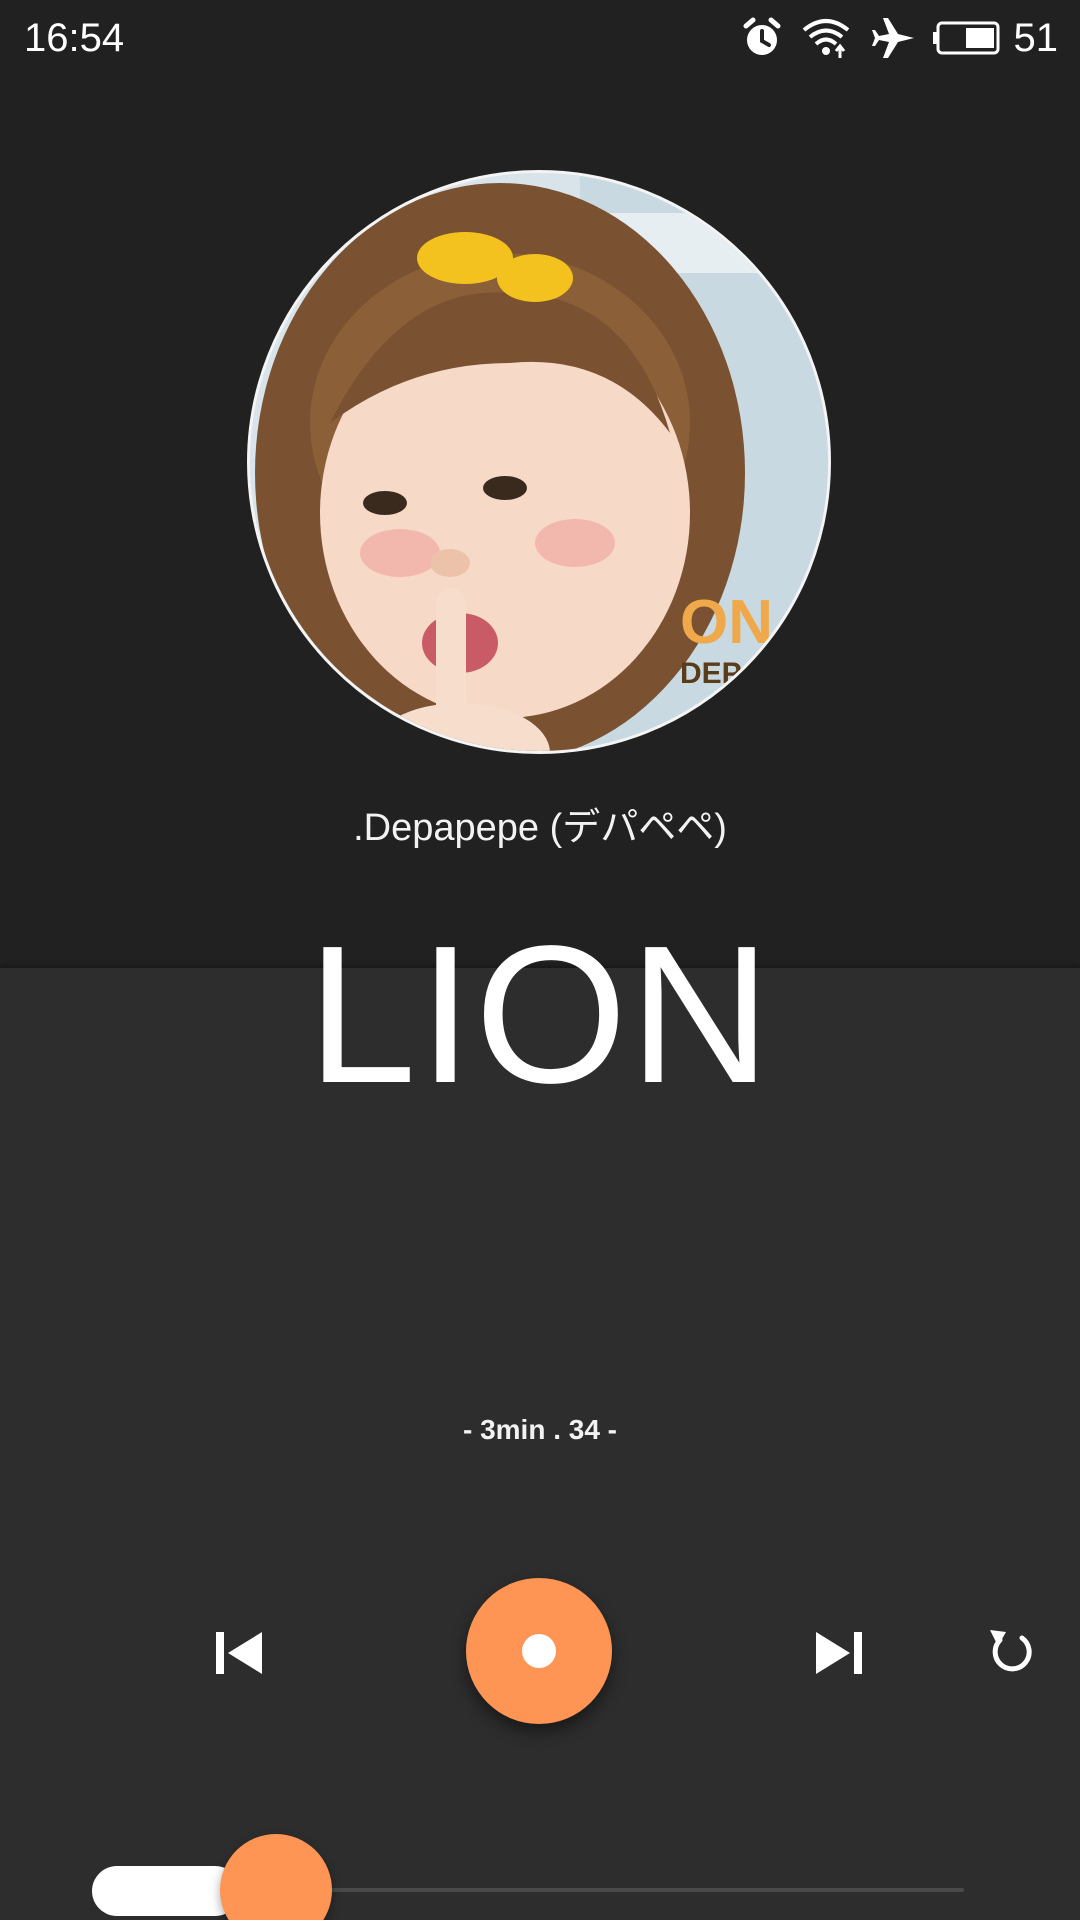 The height and width of the screenshot is (1920, 1080). Describe the element at coordinates (74, 38) in the screenshot. I see `status-time: 16:54` at that location.